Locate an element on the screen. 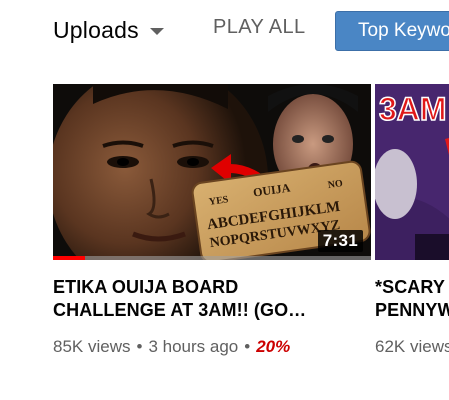 This screenshot has height=400, width=449. thumbnail-3am-text: 3AM is located at coordinates (413, 109).